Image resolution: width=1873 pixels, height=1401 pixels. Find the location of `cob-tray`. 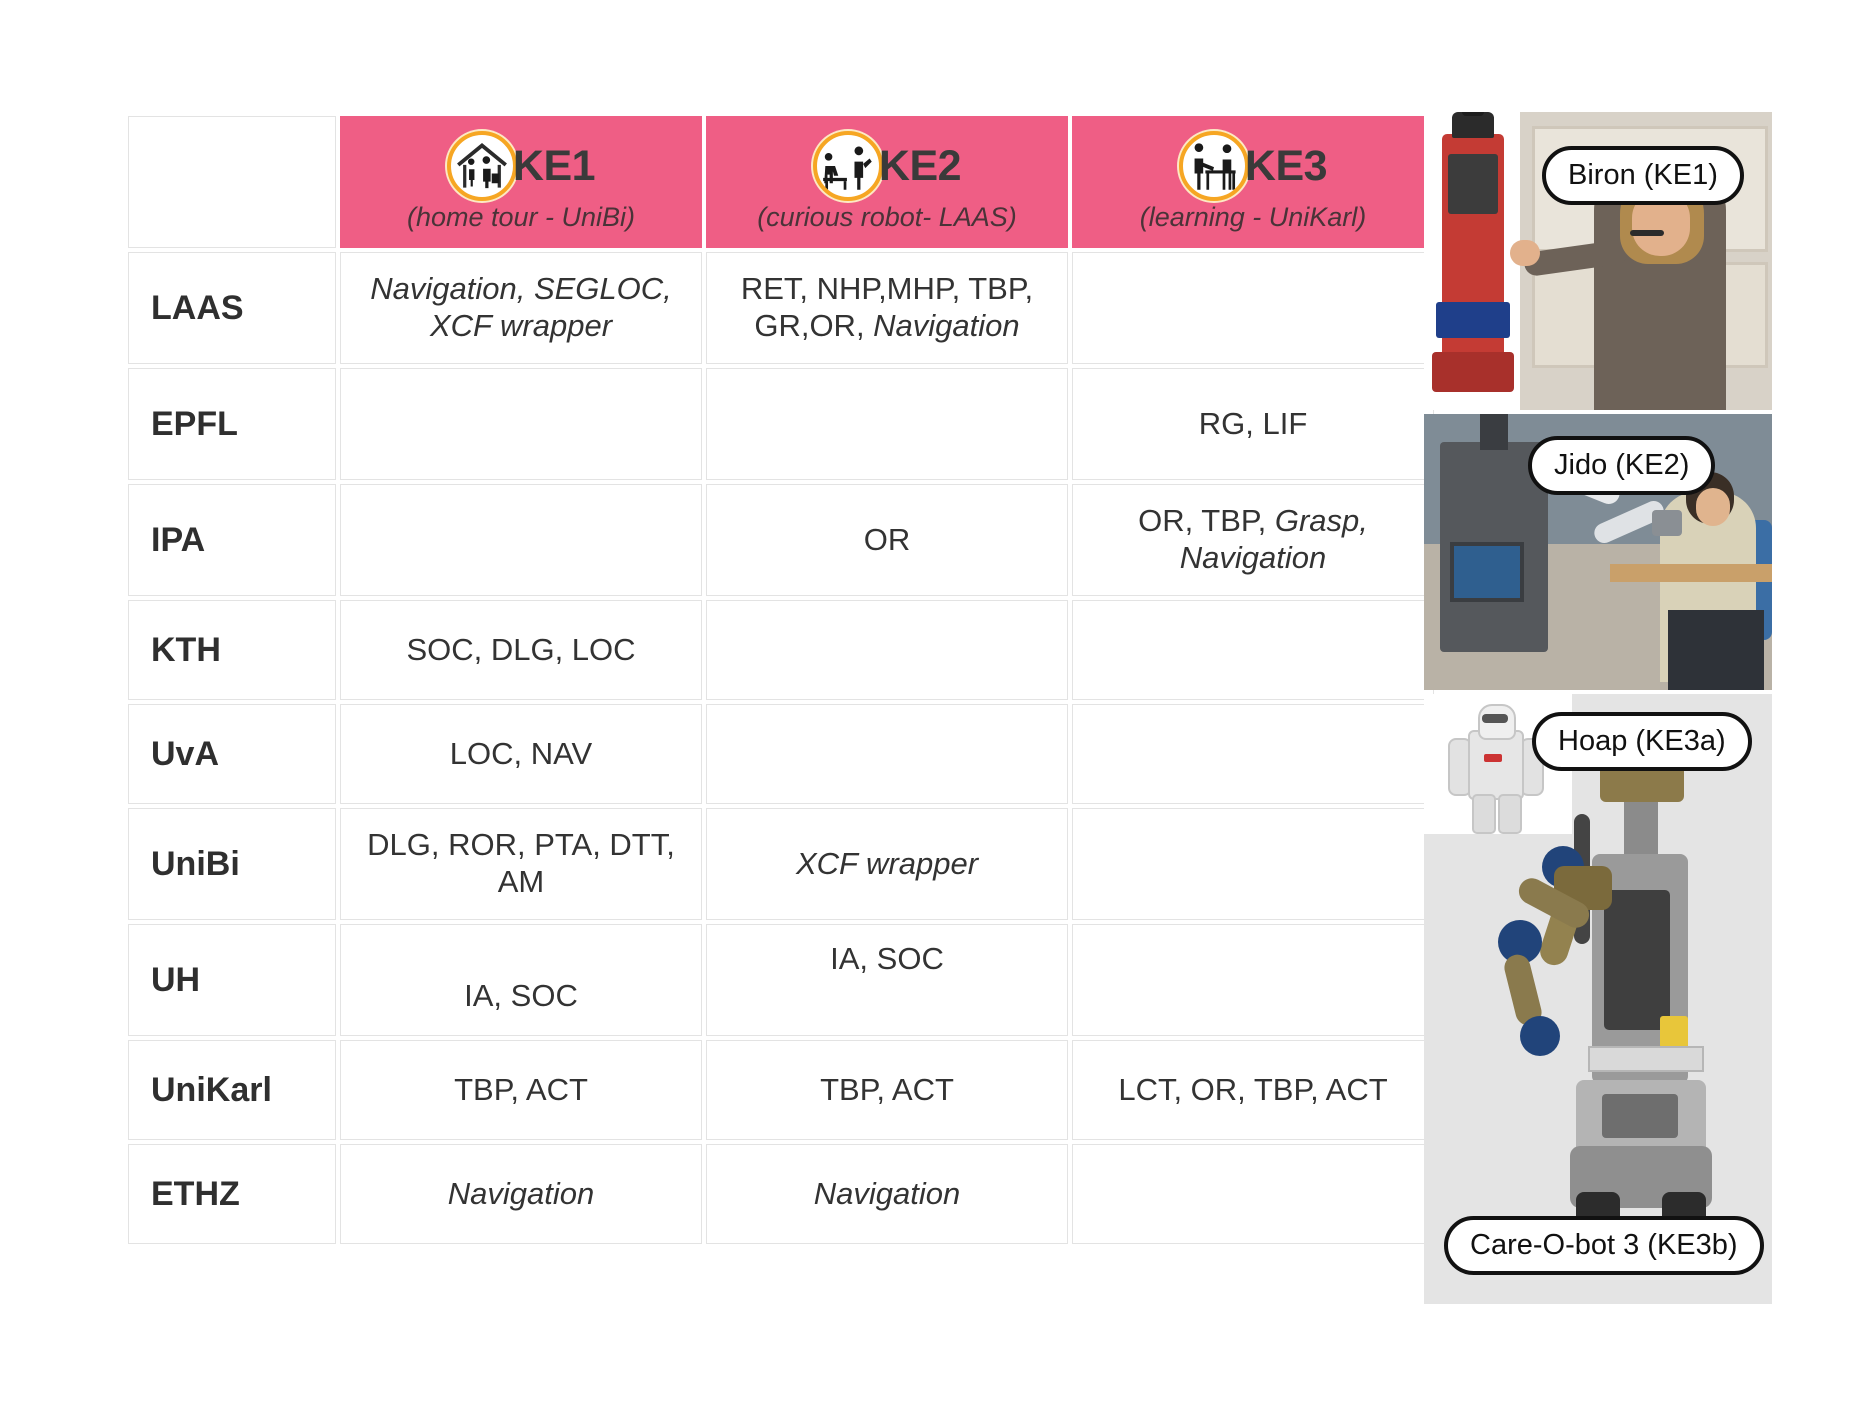

cob-tray is located at coordinates (1646, 1059).